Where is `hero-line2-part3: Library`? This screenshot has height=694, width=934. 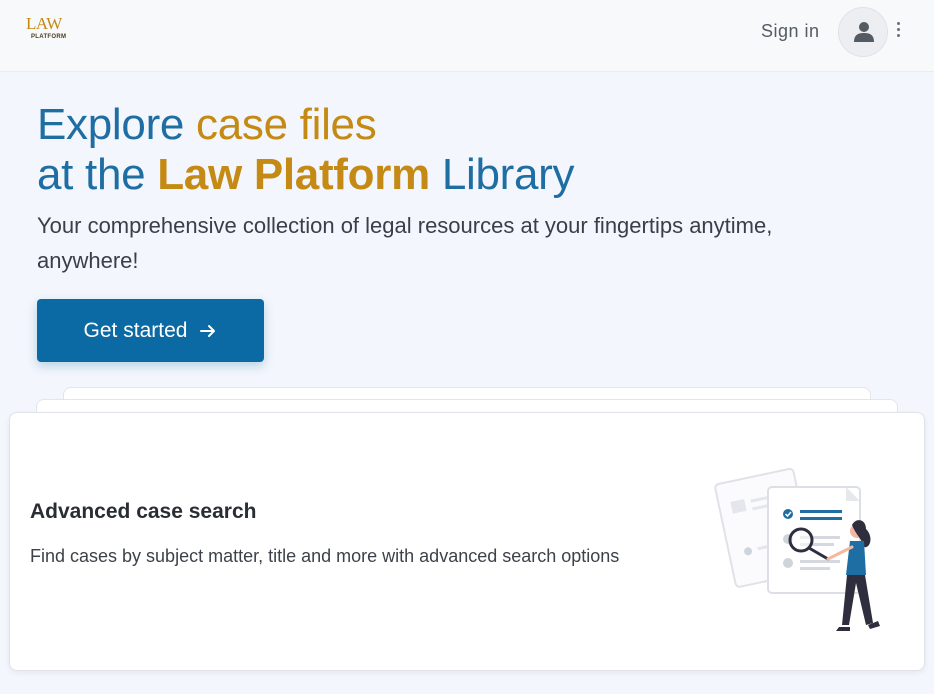
hero-line2-part3: Library is located at coordinates (502, 174).